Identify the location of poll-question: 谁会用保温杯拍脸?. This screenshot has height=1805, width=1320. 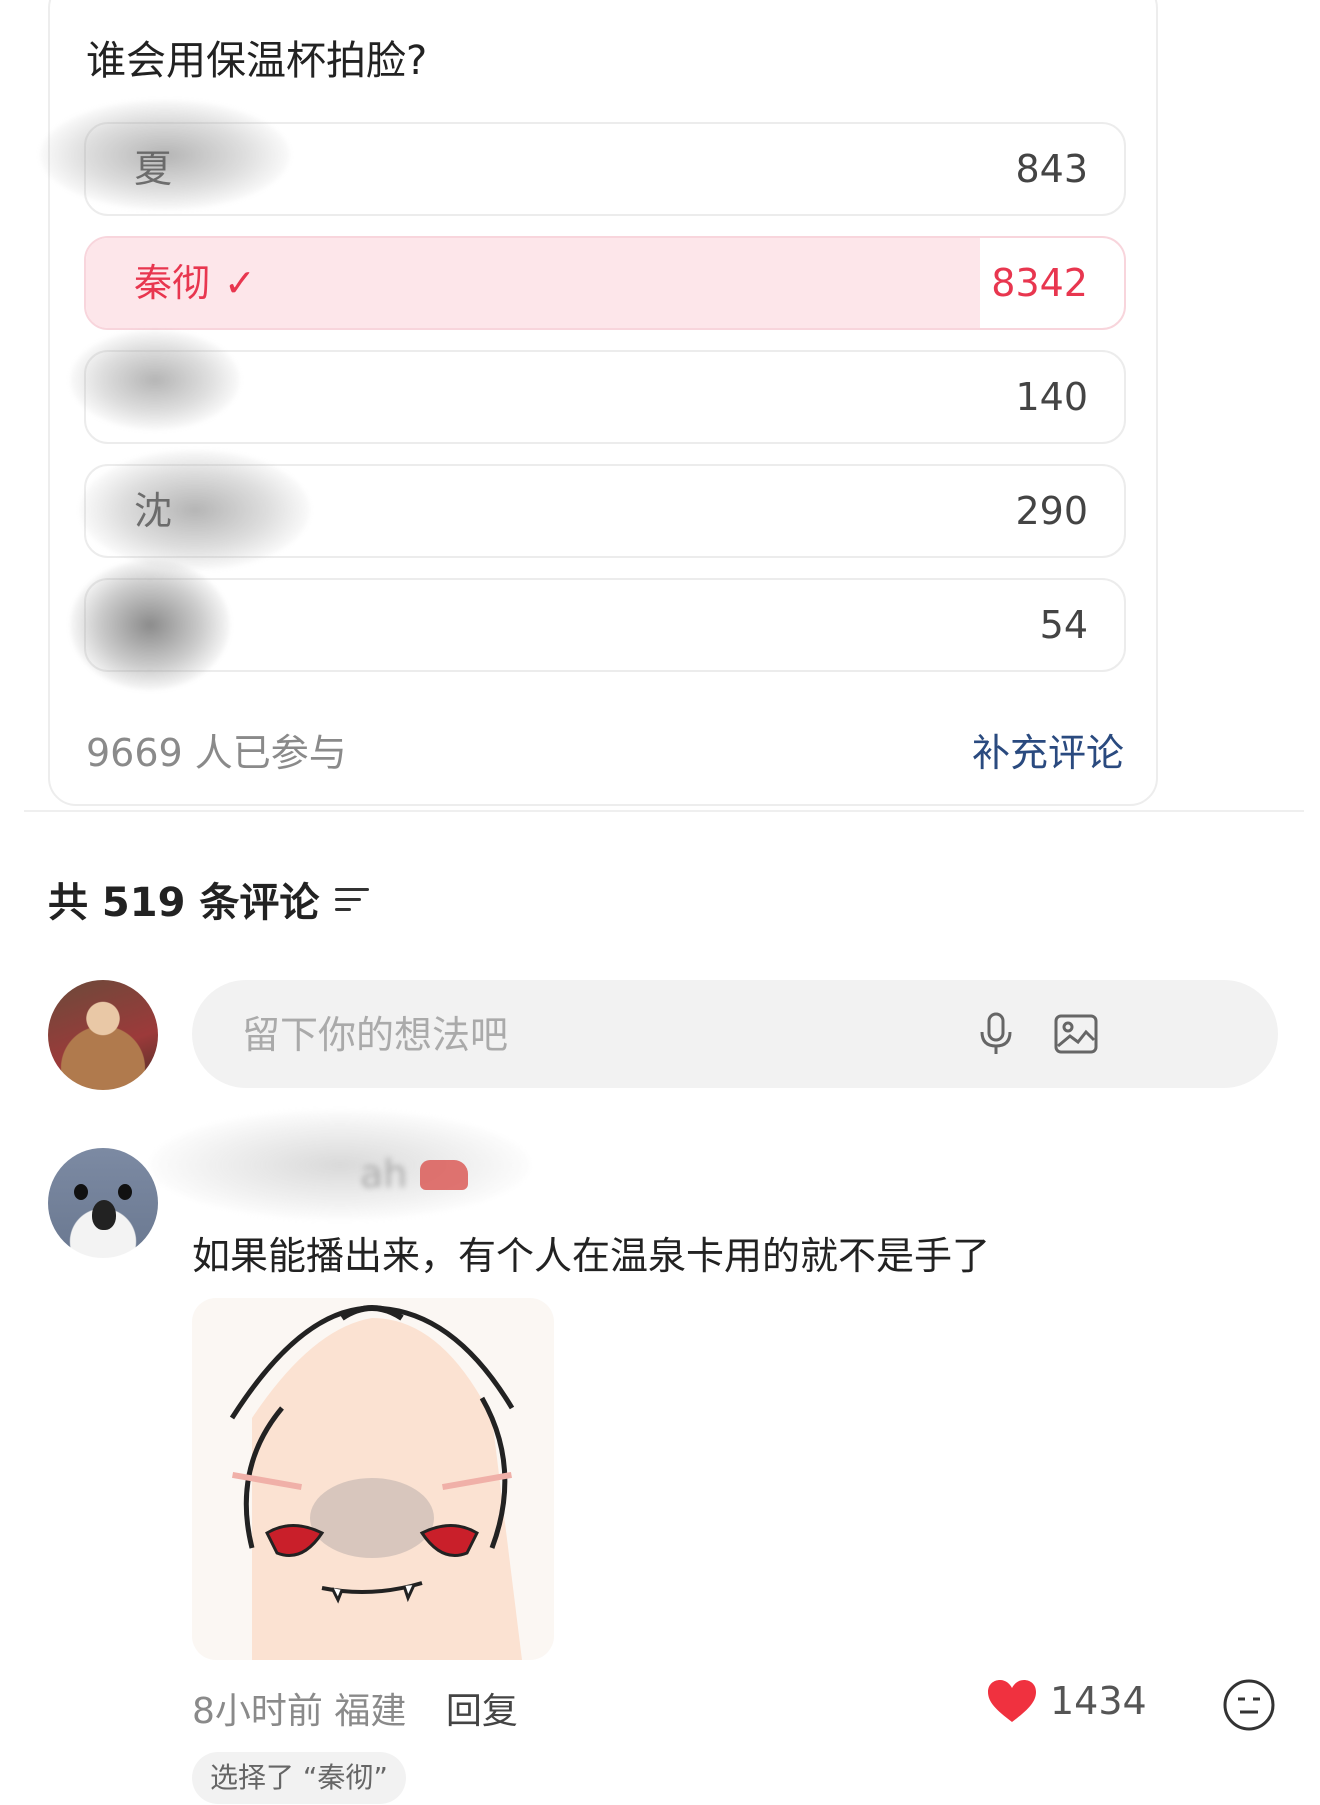
(257, 61).